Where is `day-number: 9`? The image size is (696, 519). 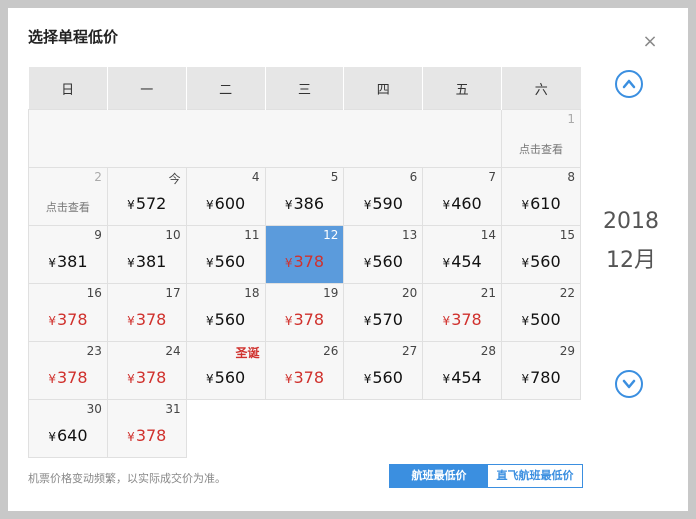 day-number: 9 is located at coordinates (98, 235).